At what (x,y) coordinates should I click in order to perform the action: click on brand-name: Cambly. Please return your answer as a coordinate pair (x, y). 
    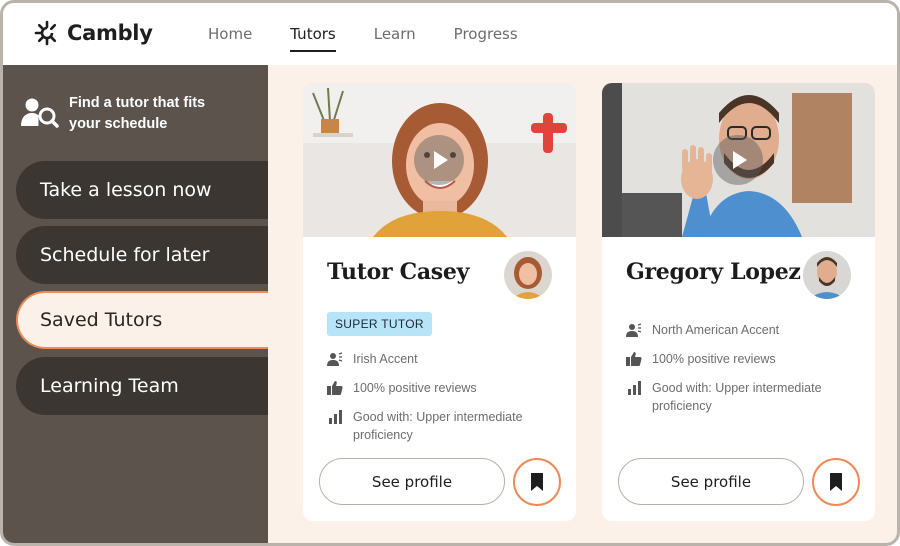
    Looking at the image, I should click on (110, 33).